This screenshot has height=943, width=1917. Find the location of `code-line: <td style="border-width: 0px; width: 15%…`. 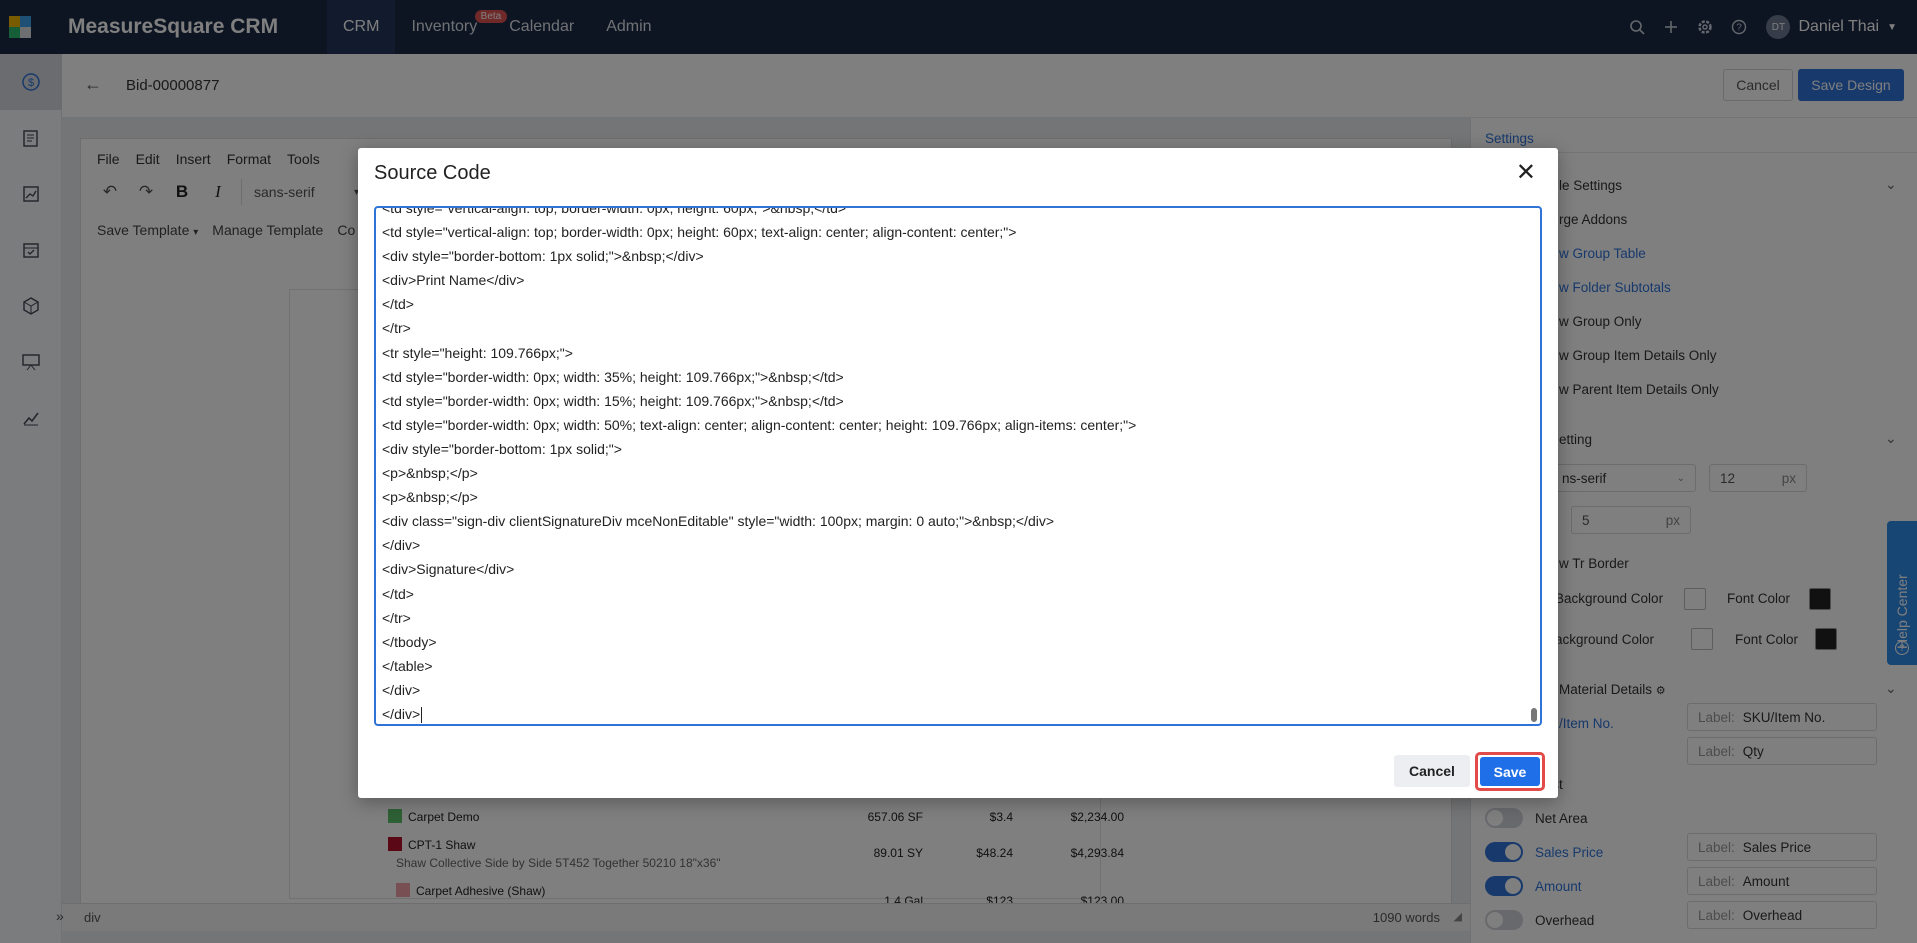

code-line: <td style="border-width: 0px; width: 15%… is located at coordinates (613, 400).